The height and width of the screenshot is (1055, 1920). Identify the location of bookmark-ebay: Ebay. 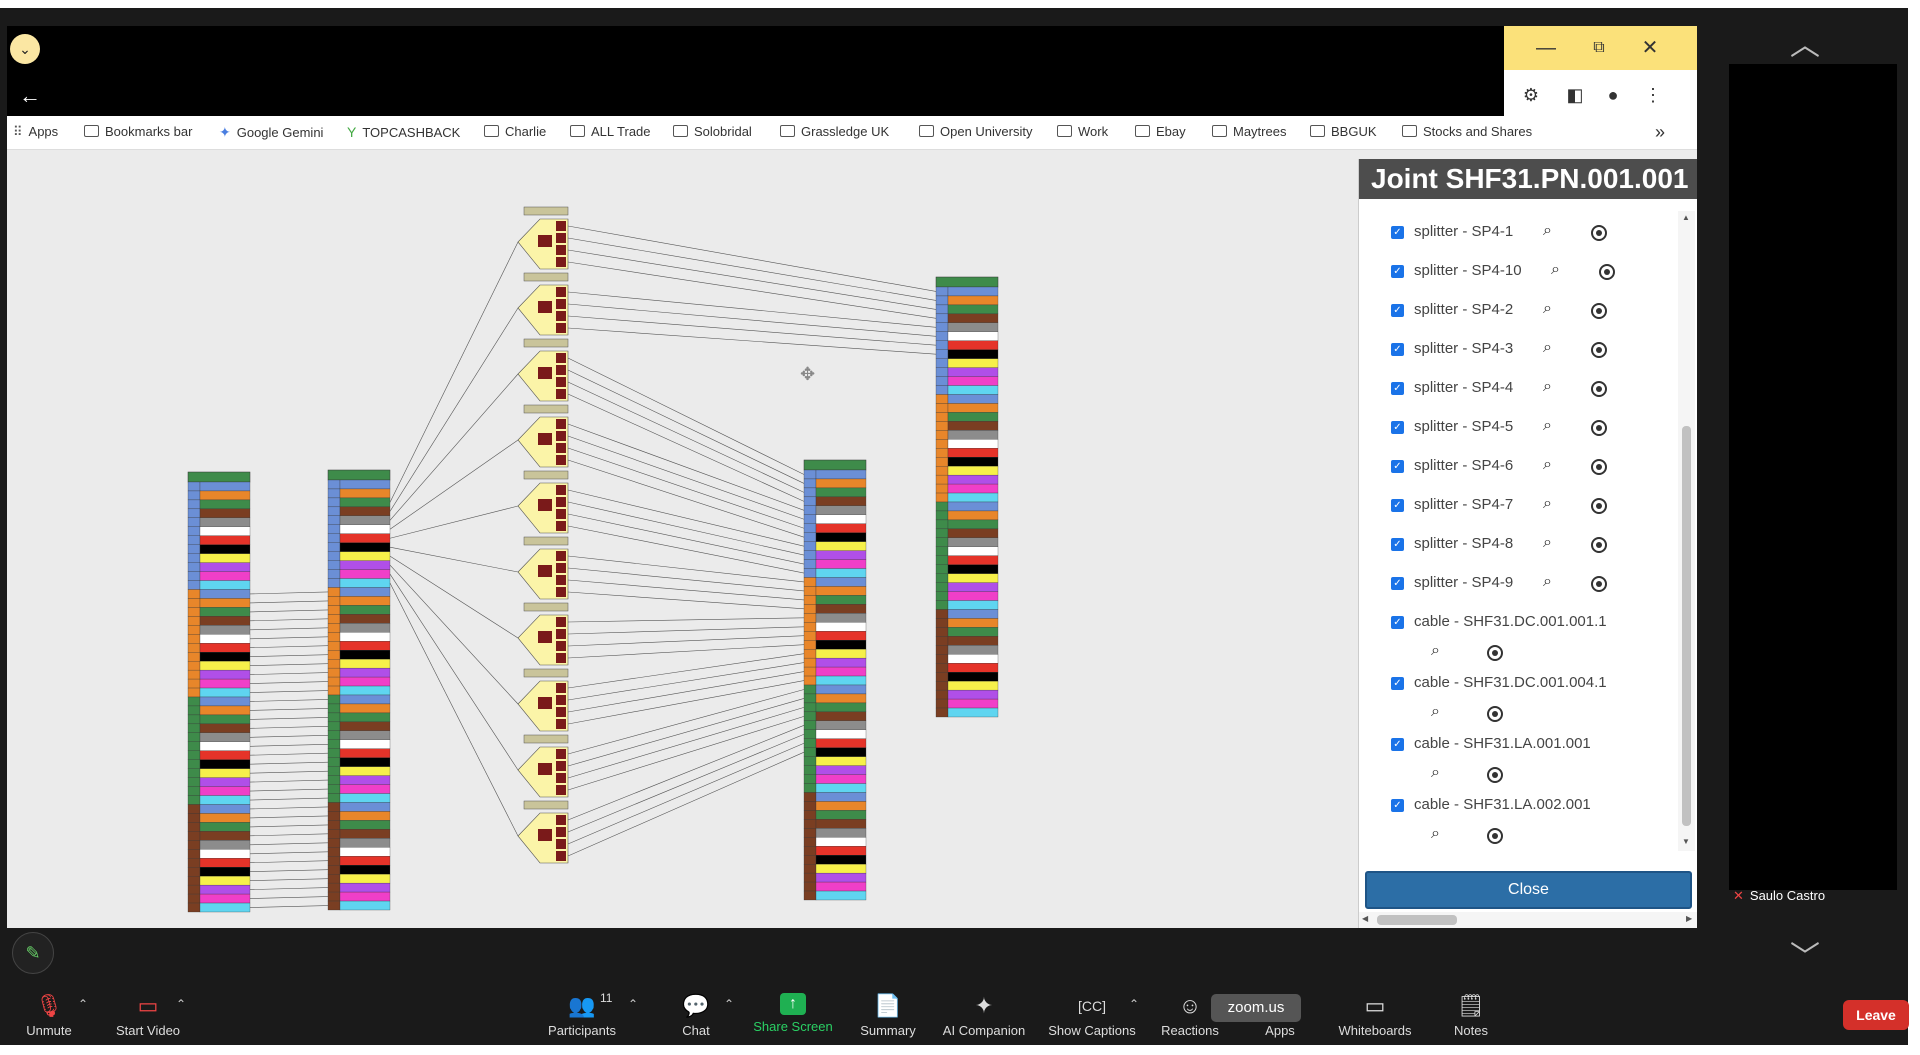
(1160, 131).